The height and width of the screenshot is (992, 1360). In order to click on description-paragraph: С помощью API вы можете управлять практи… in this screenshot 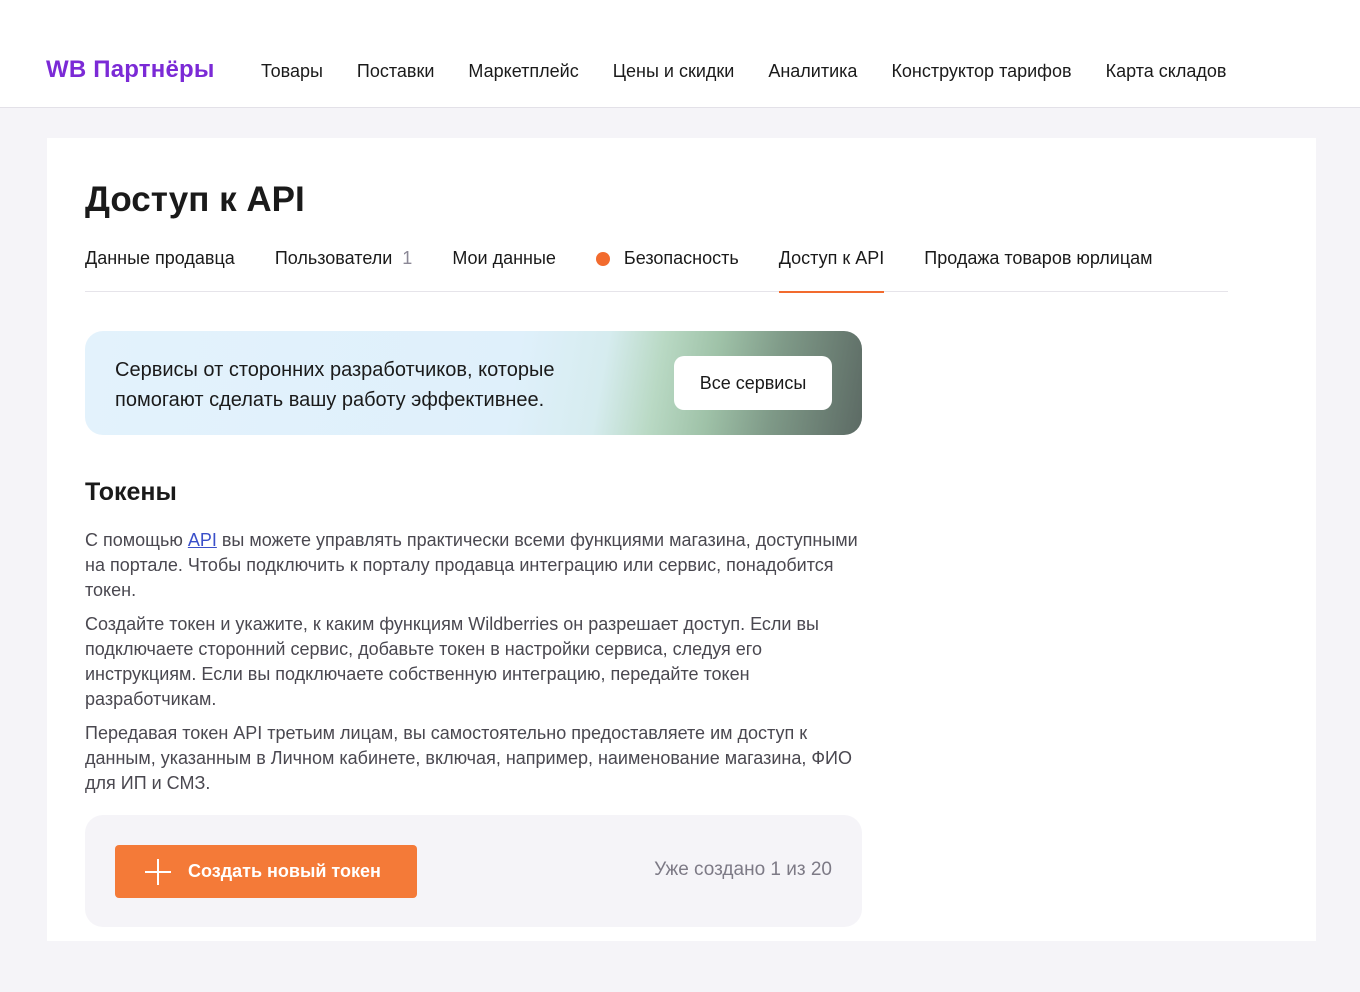, I will do `click(475, 565)`.